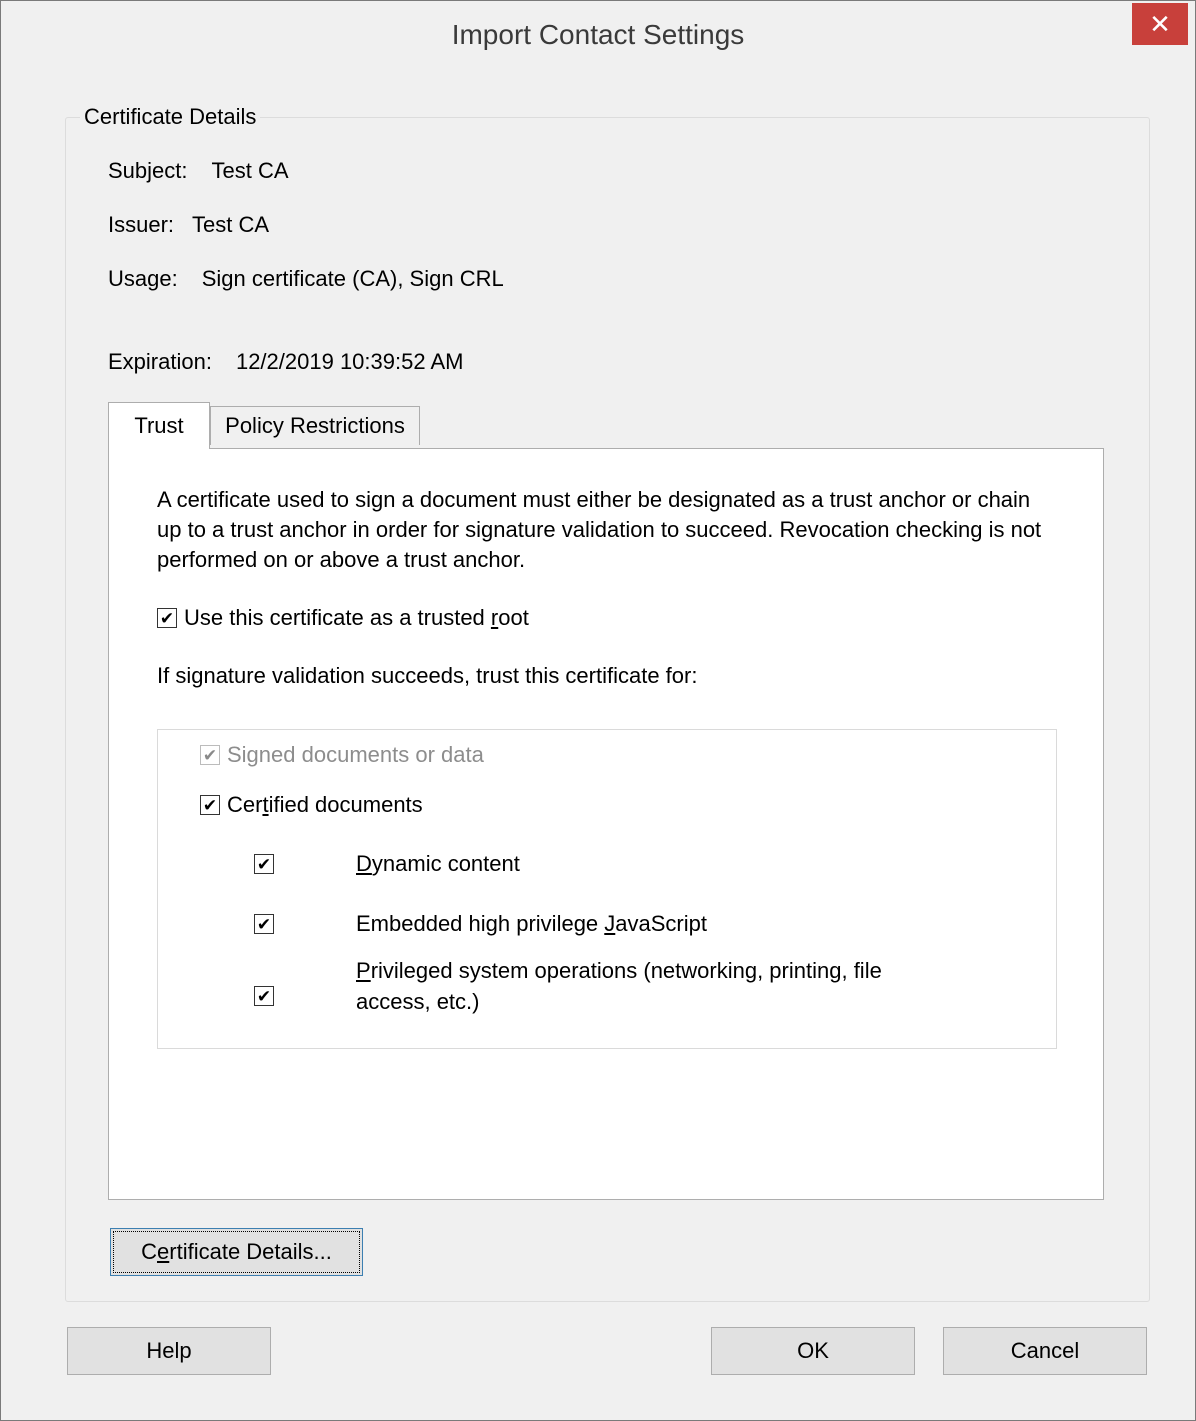 The height and width of the screenshot is (1421, 1196). What do you see at coordinates (170, 117) in the screenshot?
I see `group-legend: Certificate Details` at bounding box center [170, 117].